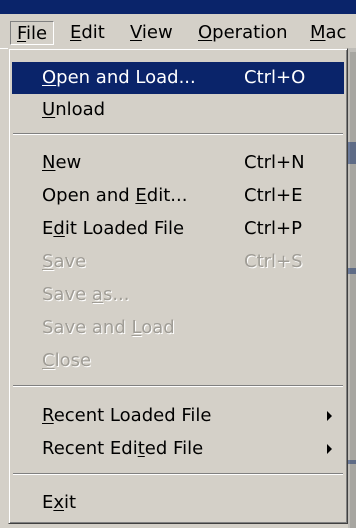  I want to click on menu-item-label: Recent Loaded File, so click(126, 416).